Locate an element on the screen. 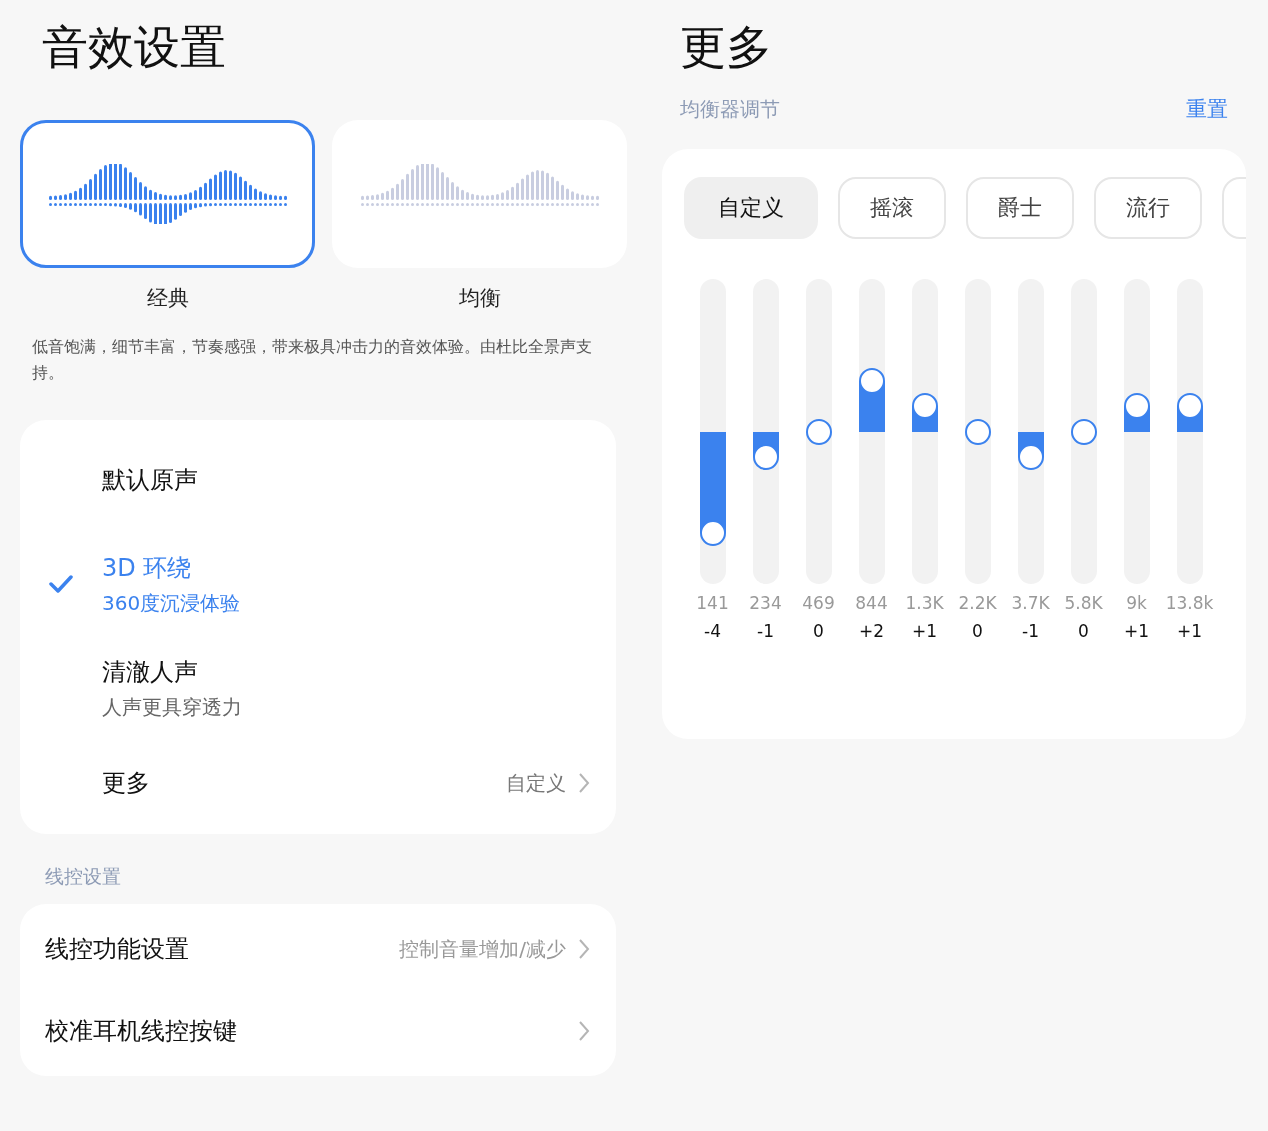 This screenshot has height=1131, width=1268. style-description: 低音饱满，细节丰富，节奏感强，带来极具冲击力的音效体验。由杜比全景声支持。 is located at coordinates (312, 360).